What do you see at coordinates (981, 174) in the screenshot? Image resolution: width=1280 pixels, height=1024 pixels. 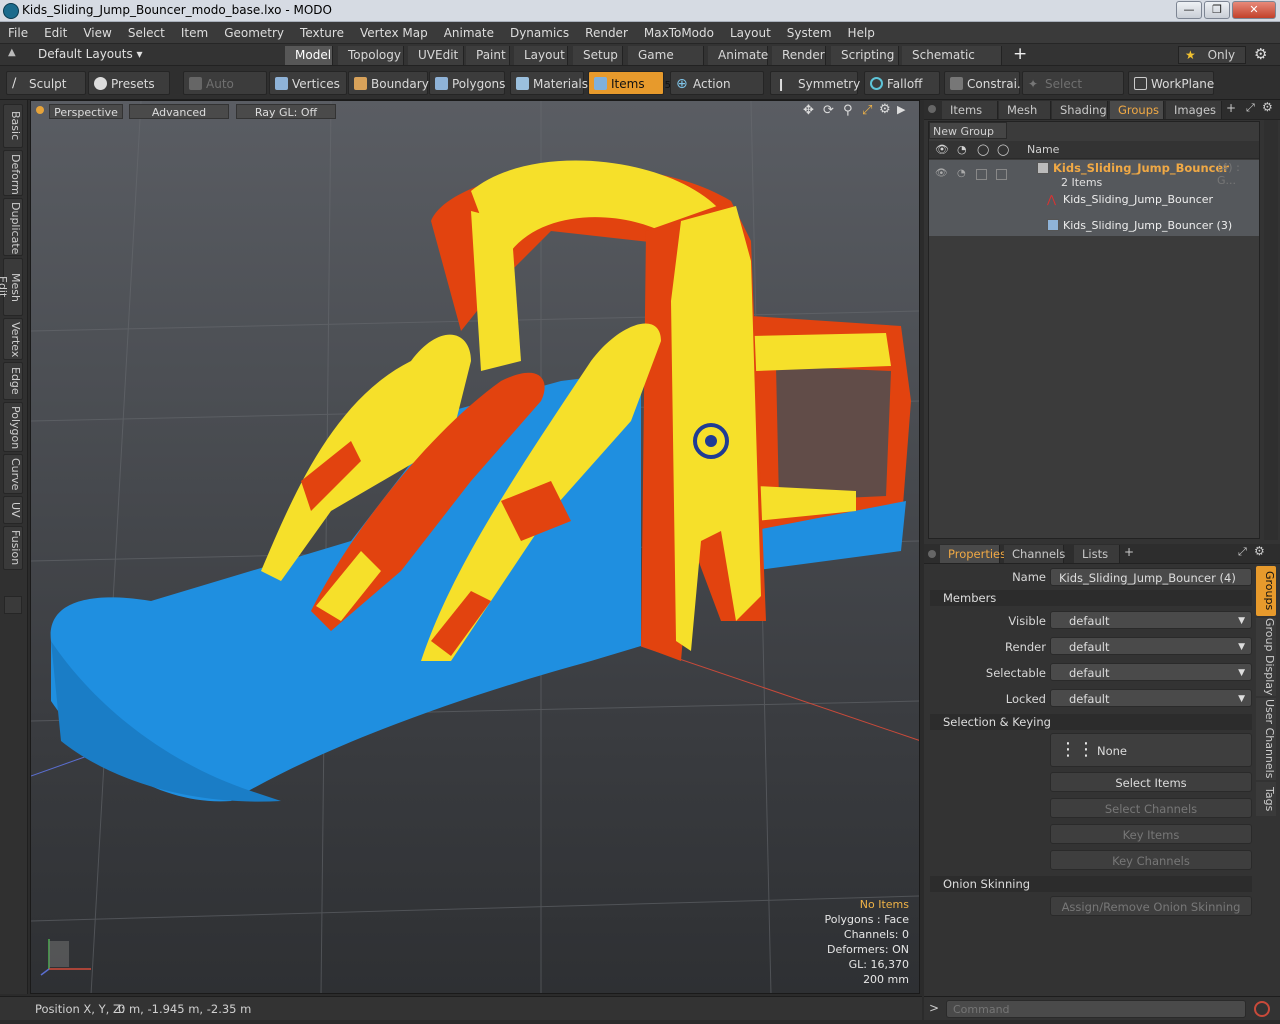 I see `group-lock-checkbox` at bounding box center [981, 174].